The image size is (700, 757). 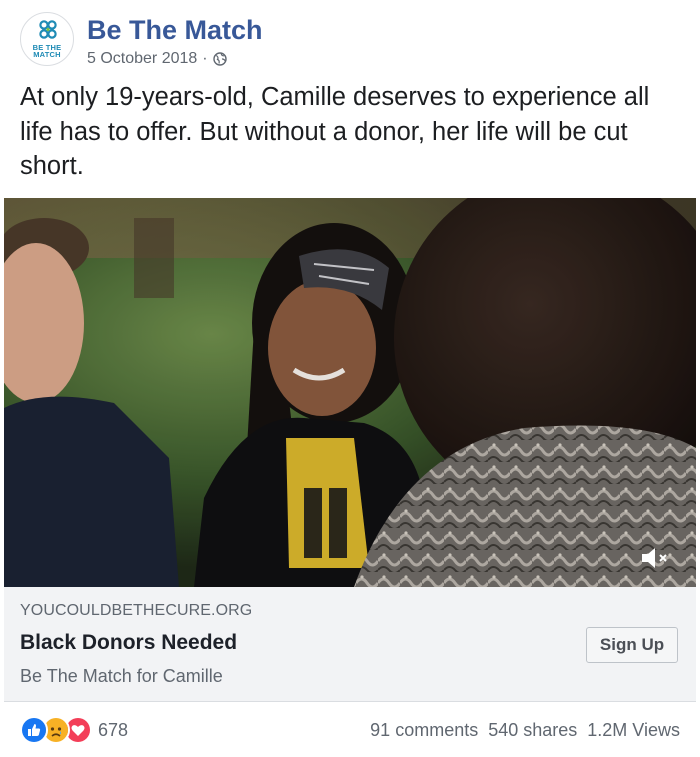 What do you see at coordinates (219, 59) in the screenshot?
I see `globe-icon` at bounding box center [219, 59].